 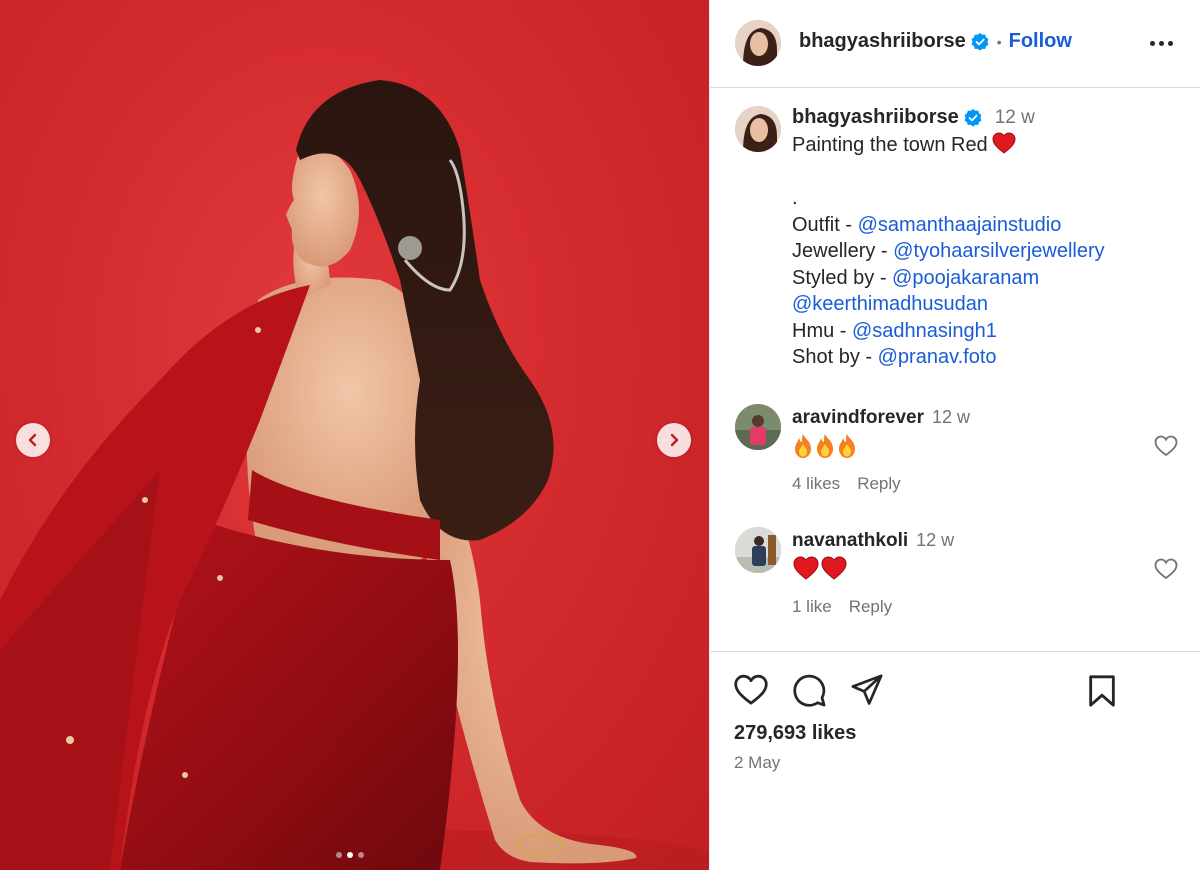 I want to click on chevron-left-icon, so click(x=32, y=440).